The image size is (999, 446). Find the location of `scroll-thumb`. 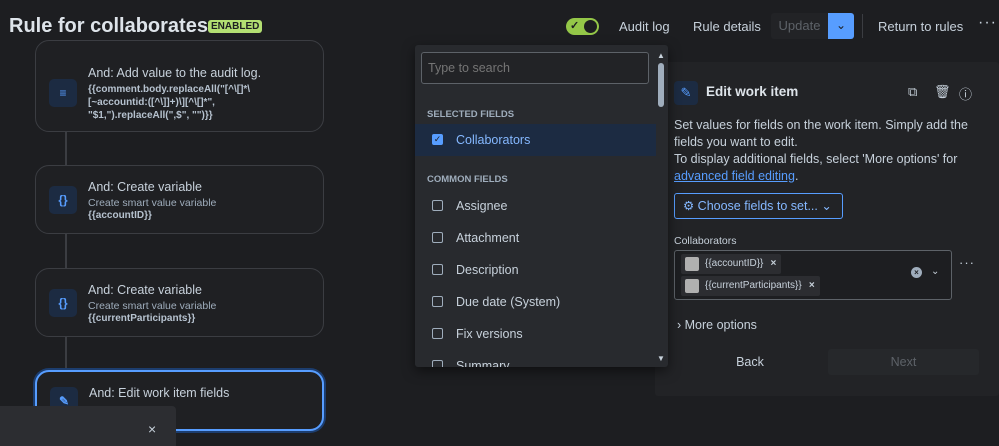

scroll-thumb is located at coordinates (661, 85).